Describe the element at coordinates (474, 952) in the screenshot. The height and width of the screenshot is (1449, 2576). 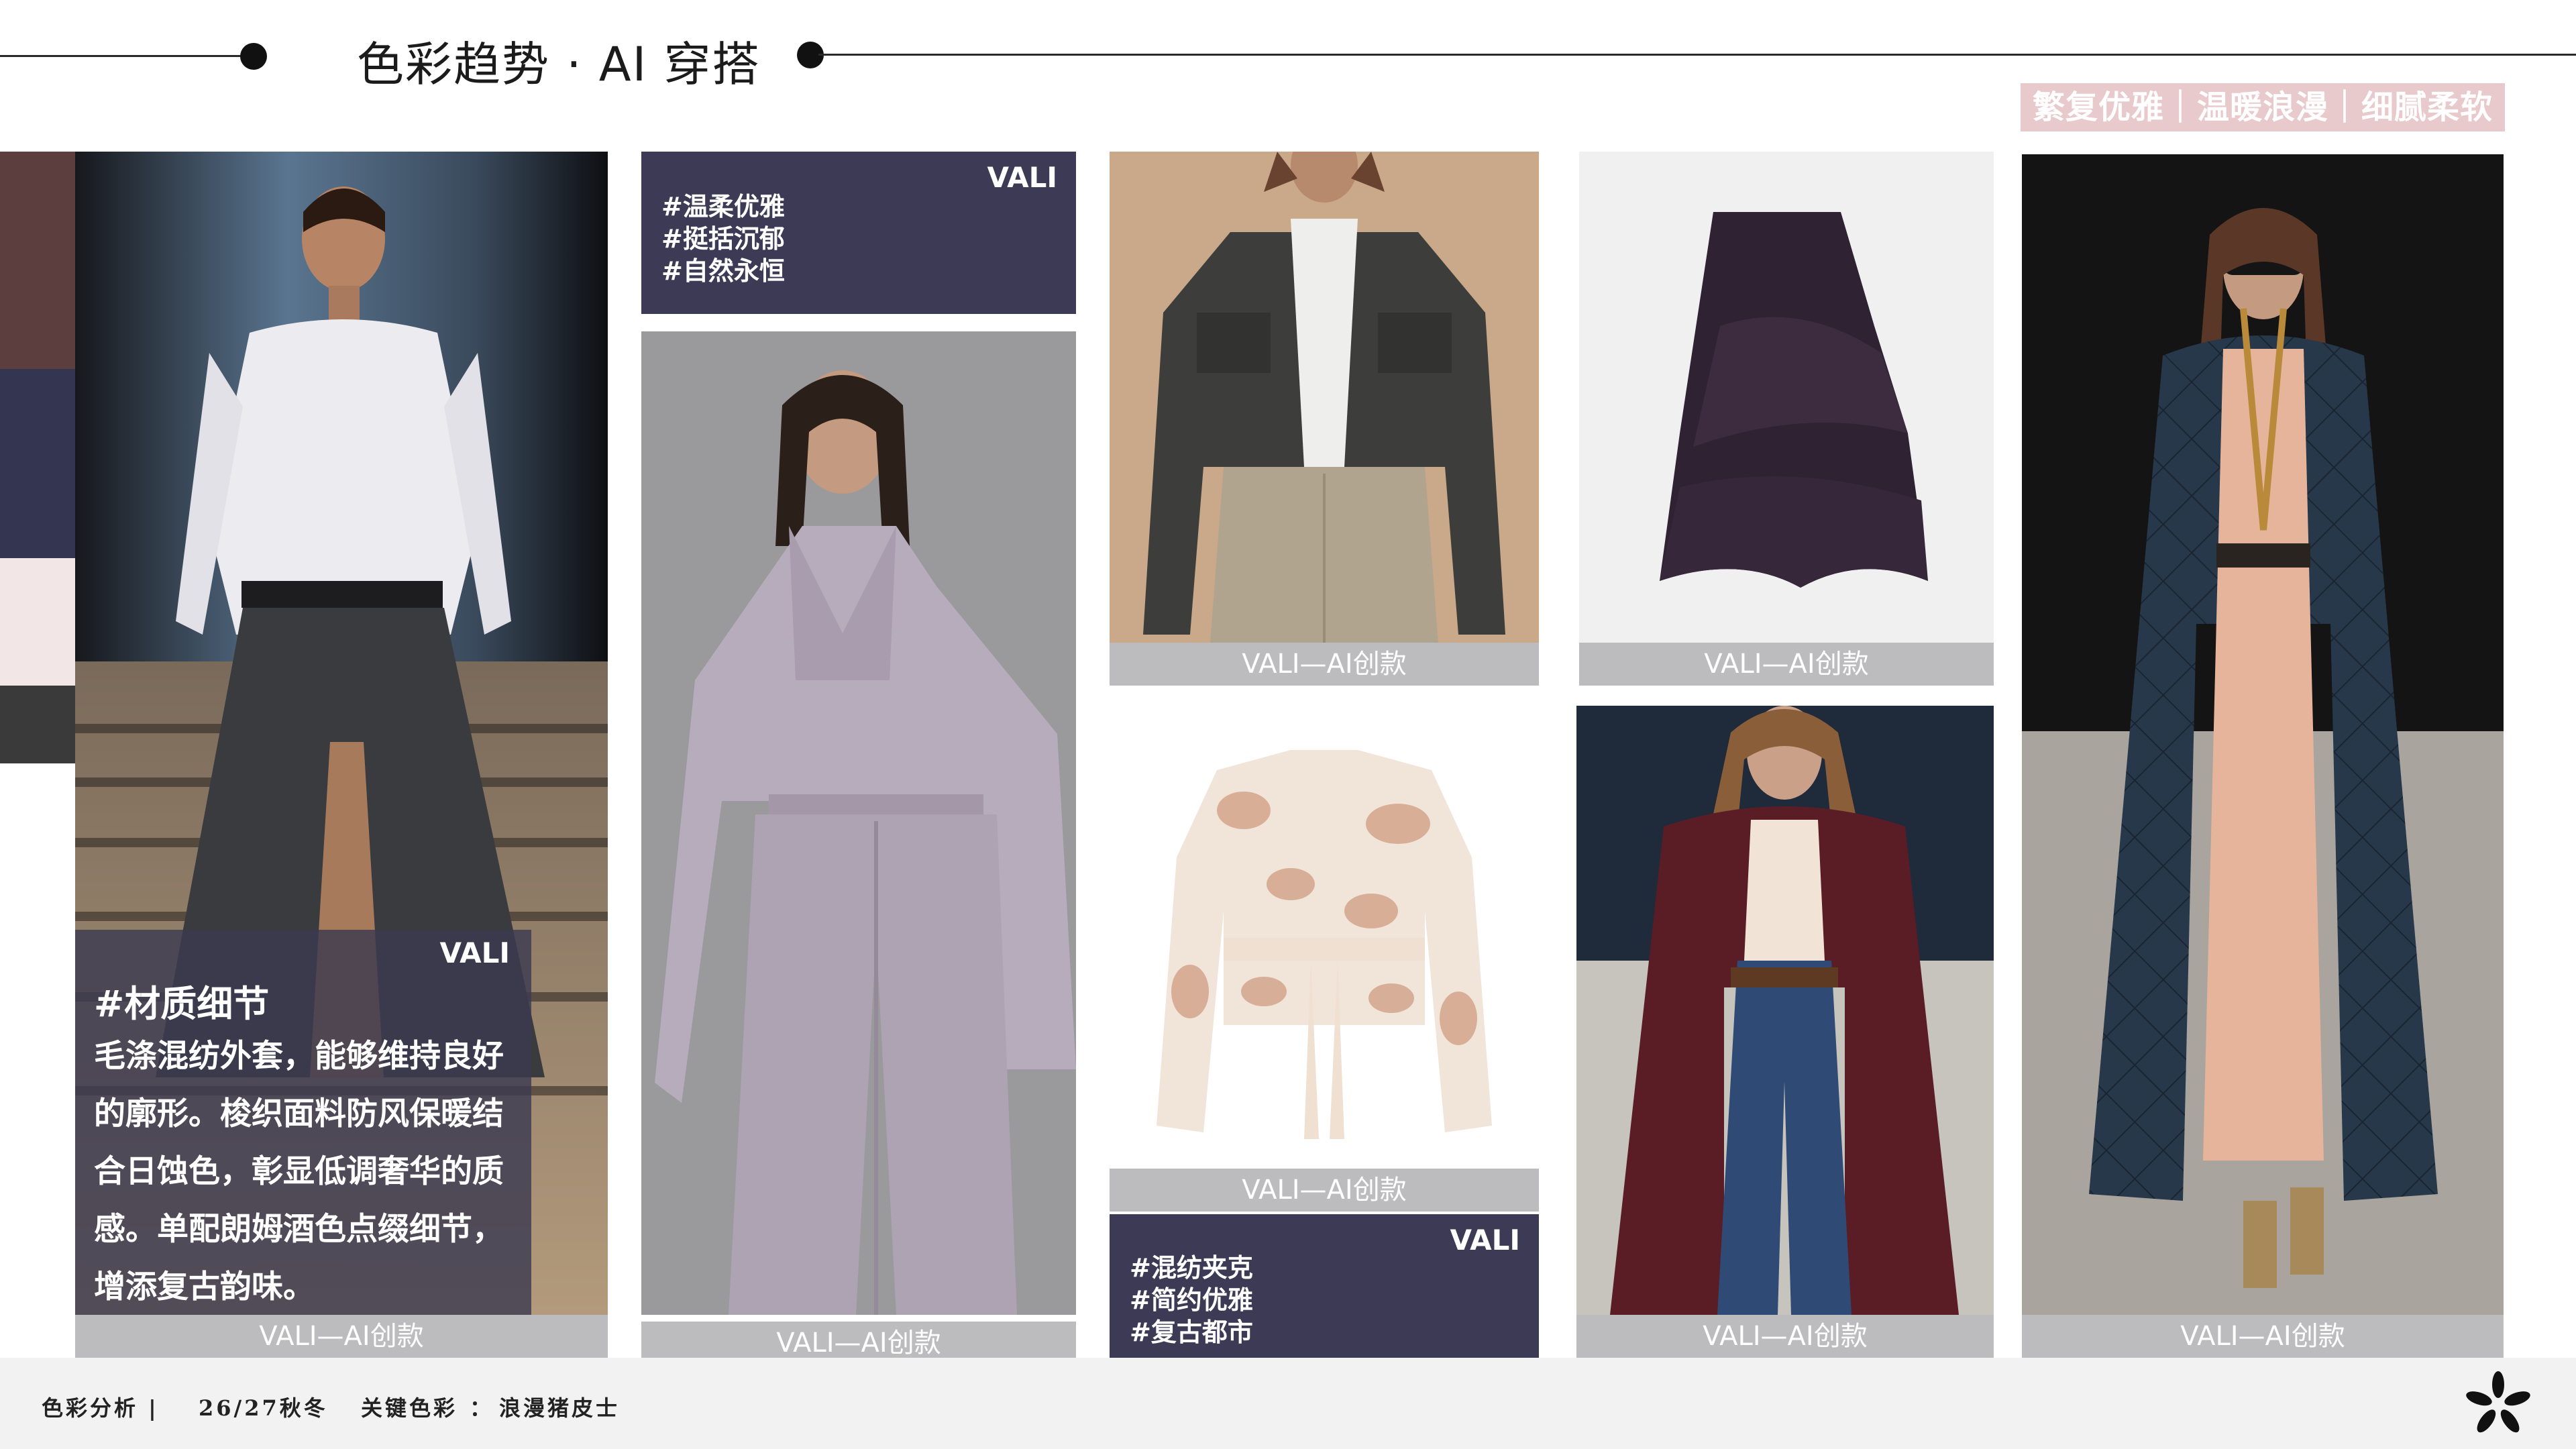
I see `overlay-brand: VALI` at that location.